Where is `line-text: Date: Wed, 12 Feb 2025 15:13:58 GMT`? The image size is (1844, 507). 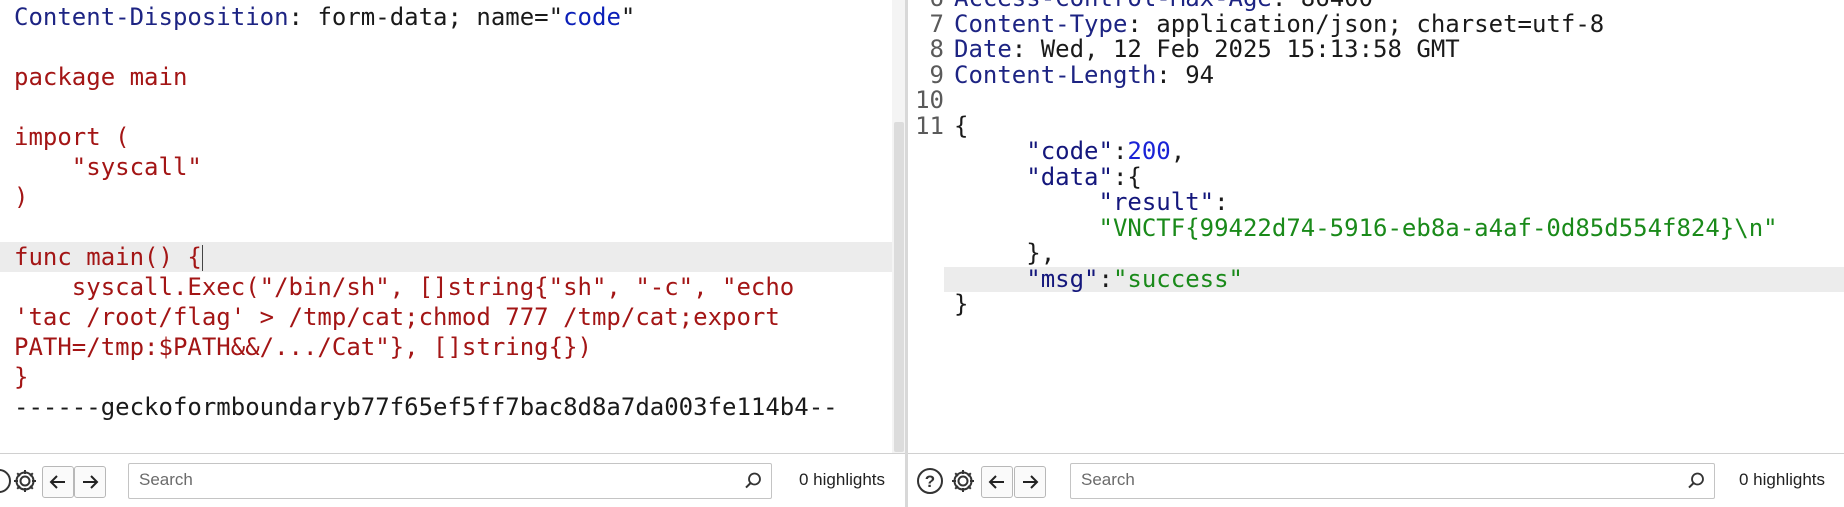 line-text: Date: Wed, 12 Feb 2025 15:13:58 GMT is located at coordinates (1207, 49).